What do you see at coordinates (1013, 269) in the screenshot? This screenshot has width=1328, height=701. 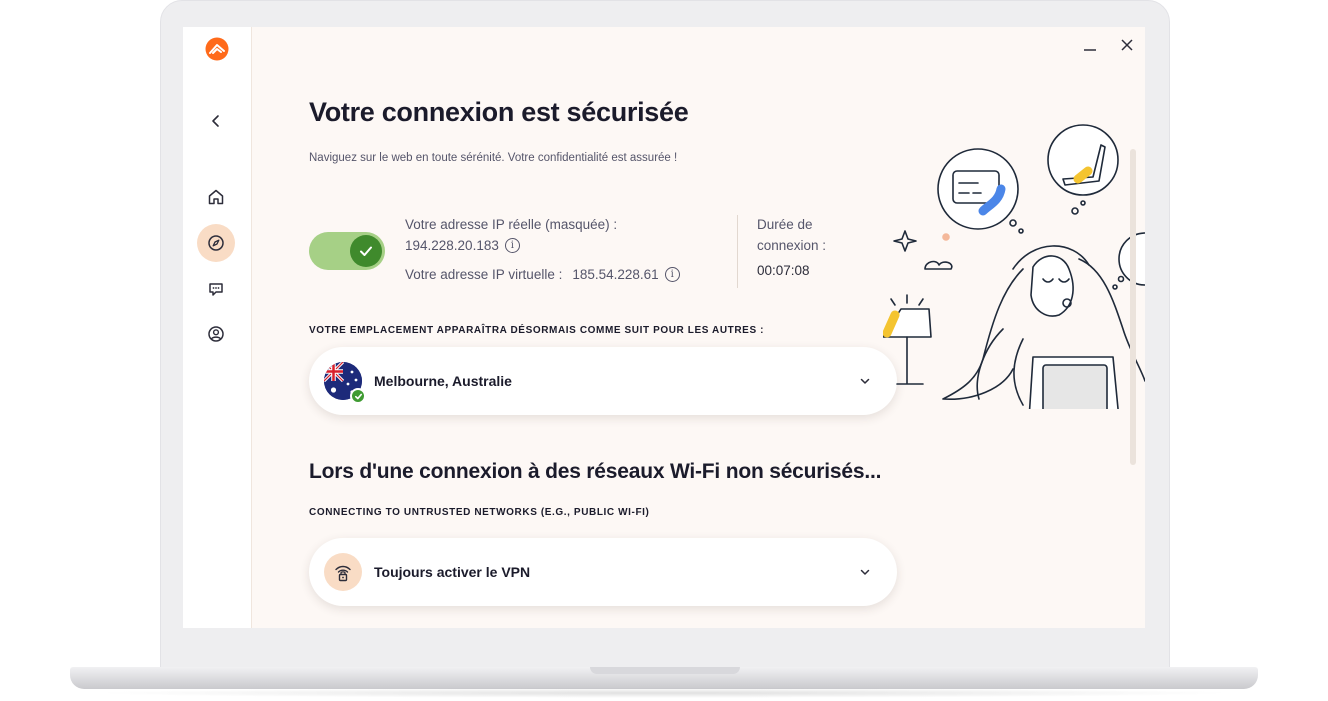 I see `secure-user-illustration` at bounding box center [1013, 269].